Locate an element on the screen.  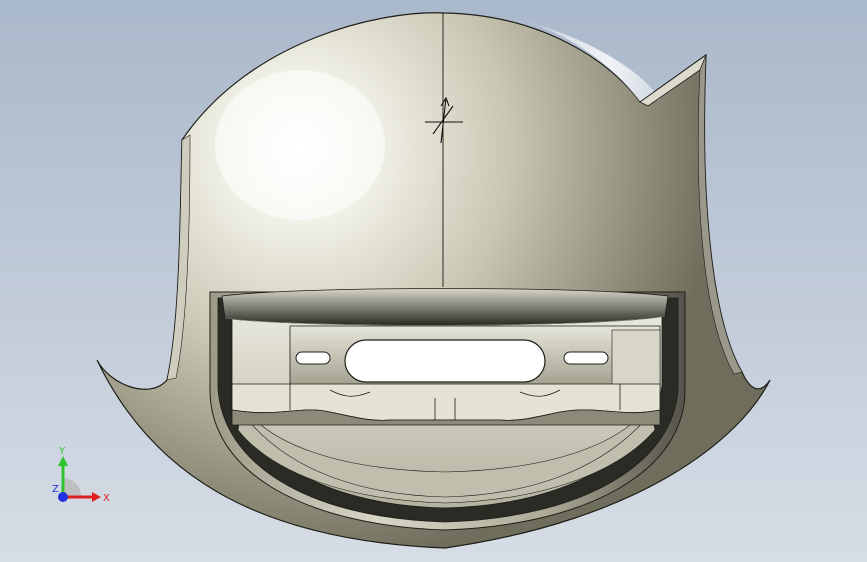
boss-row is located at coordinates (446, 404).